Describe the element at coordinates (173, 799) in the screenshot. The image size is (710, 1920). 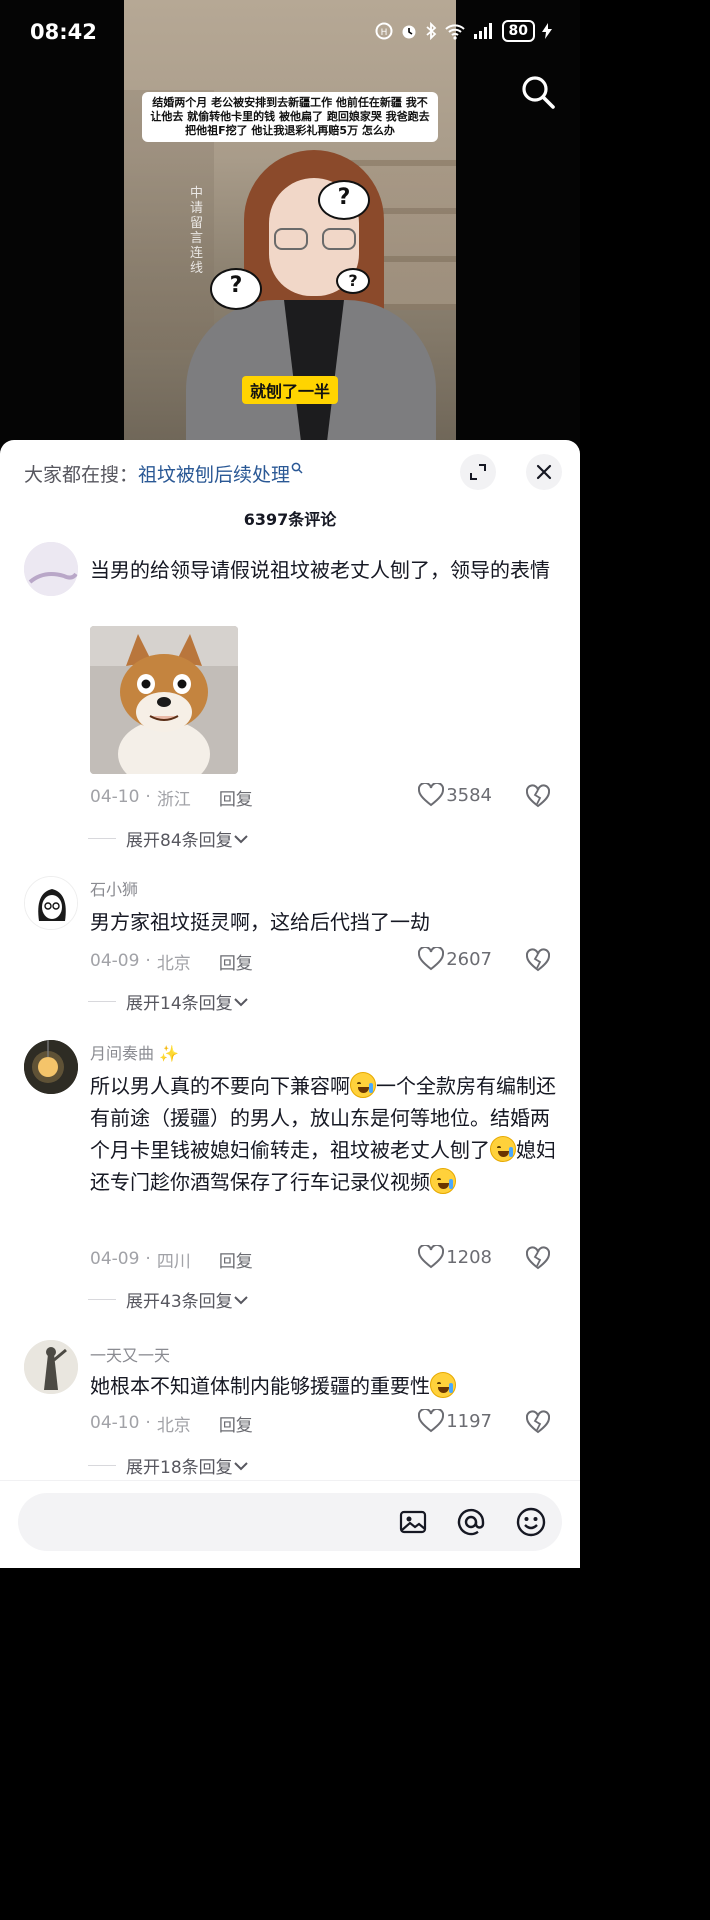
I see `comment-location: 浙江` at that location.